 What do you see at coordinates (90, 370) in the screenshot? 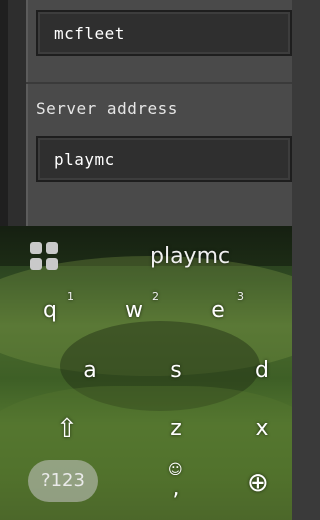
I see `key-a: a` at bounding box center [90, 370].